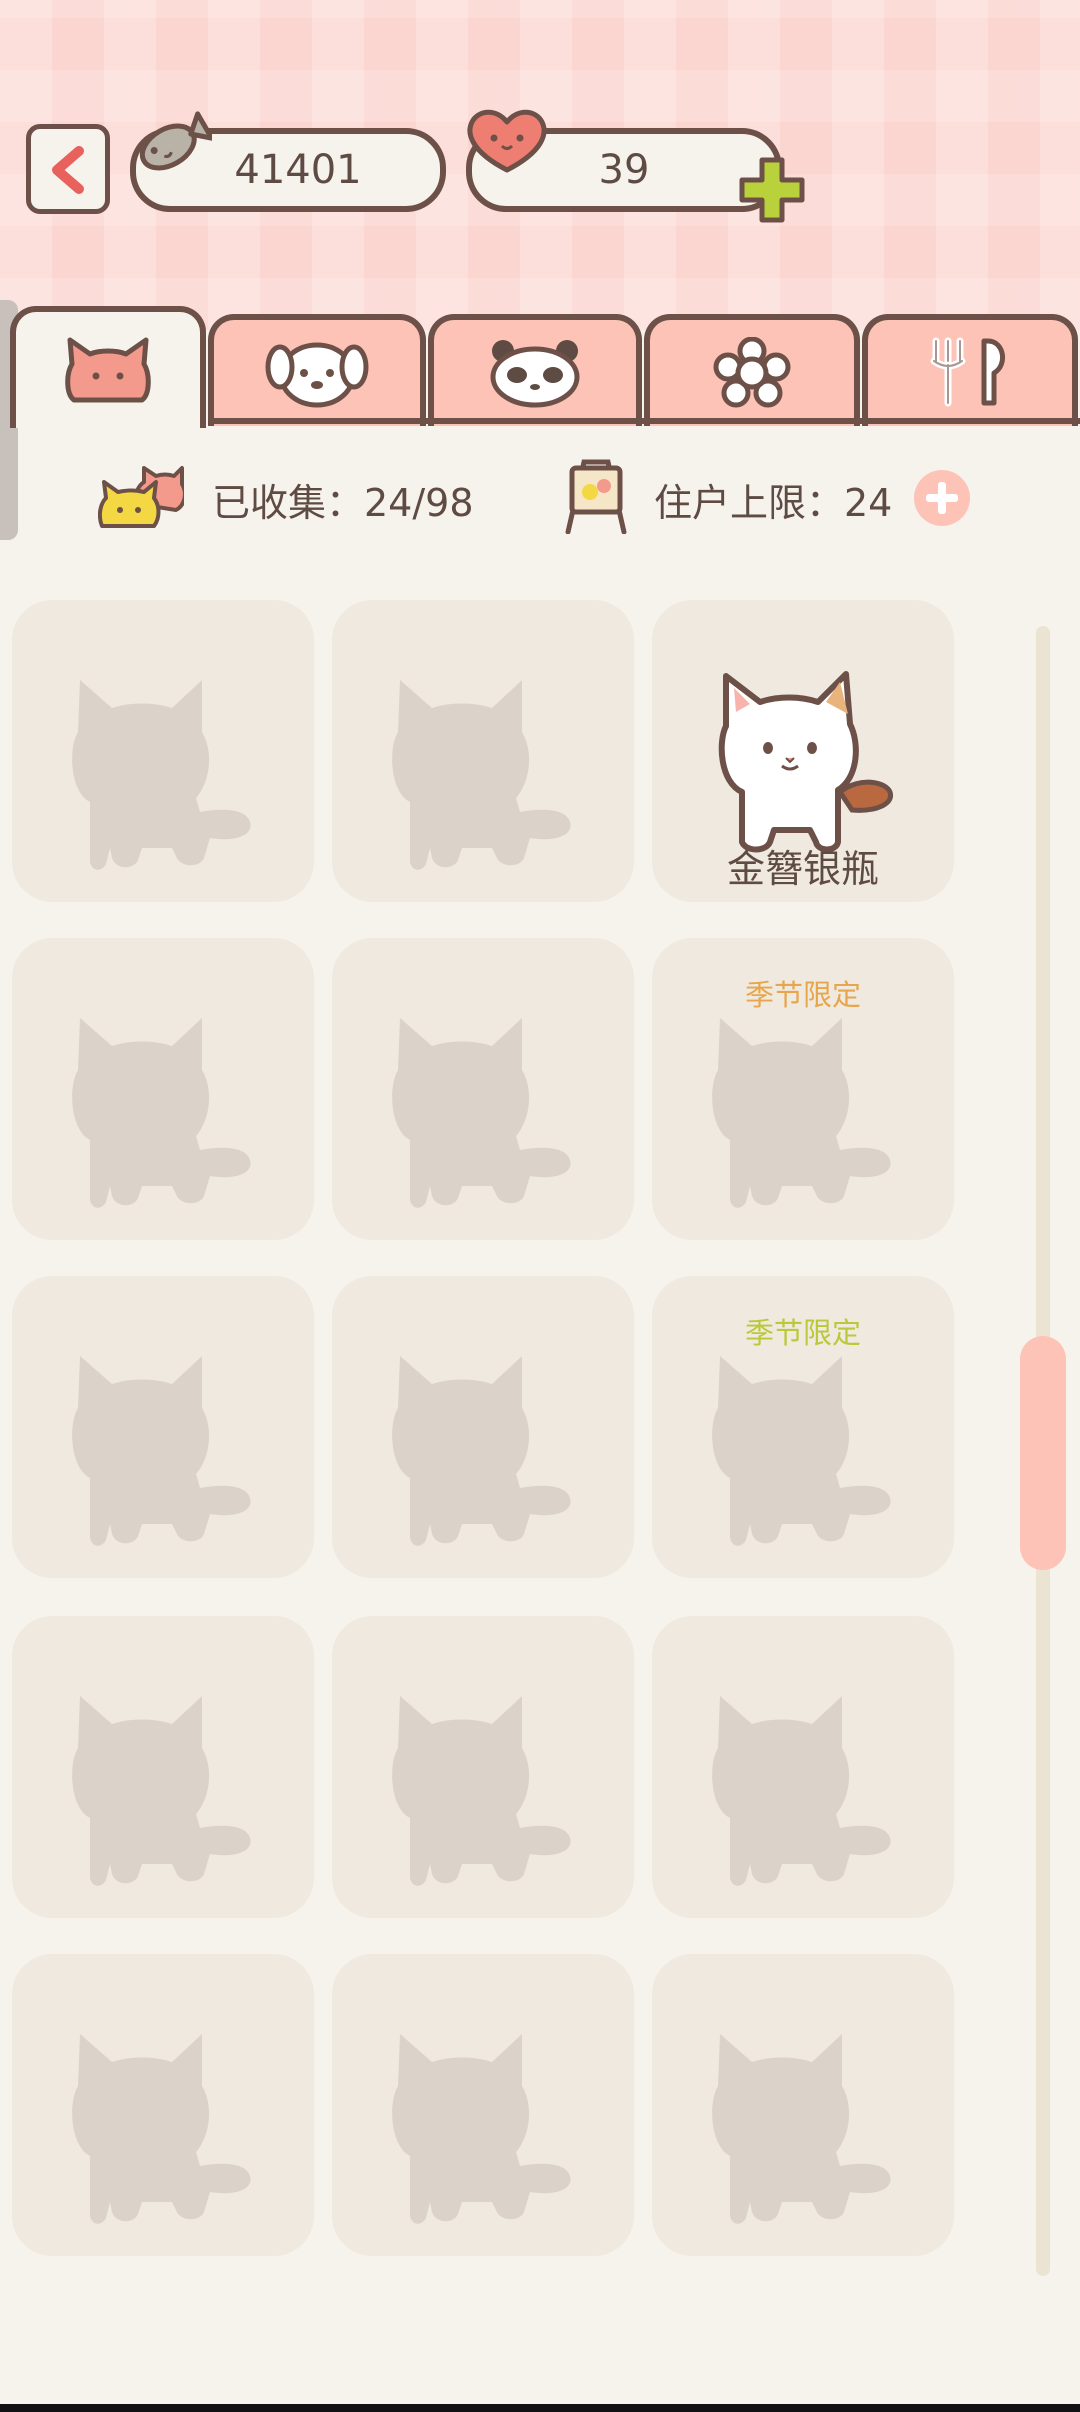  I want to click on scrollbar-thumb, so click(1043, 1453).